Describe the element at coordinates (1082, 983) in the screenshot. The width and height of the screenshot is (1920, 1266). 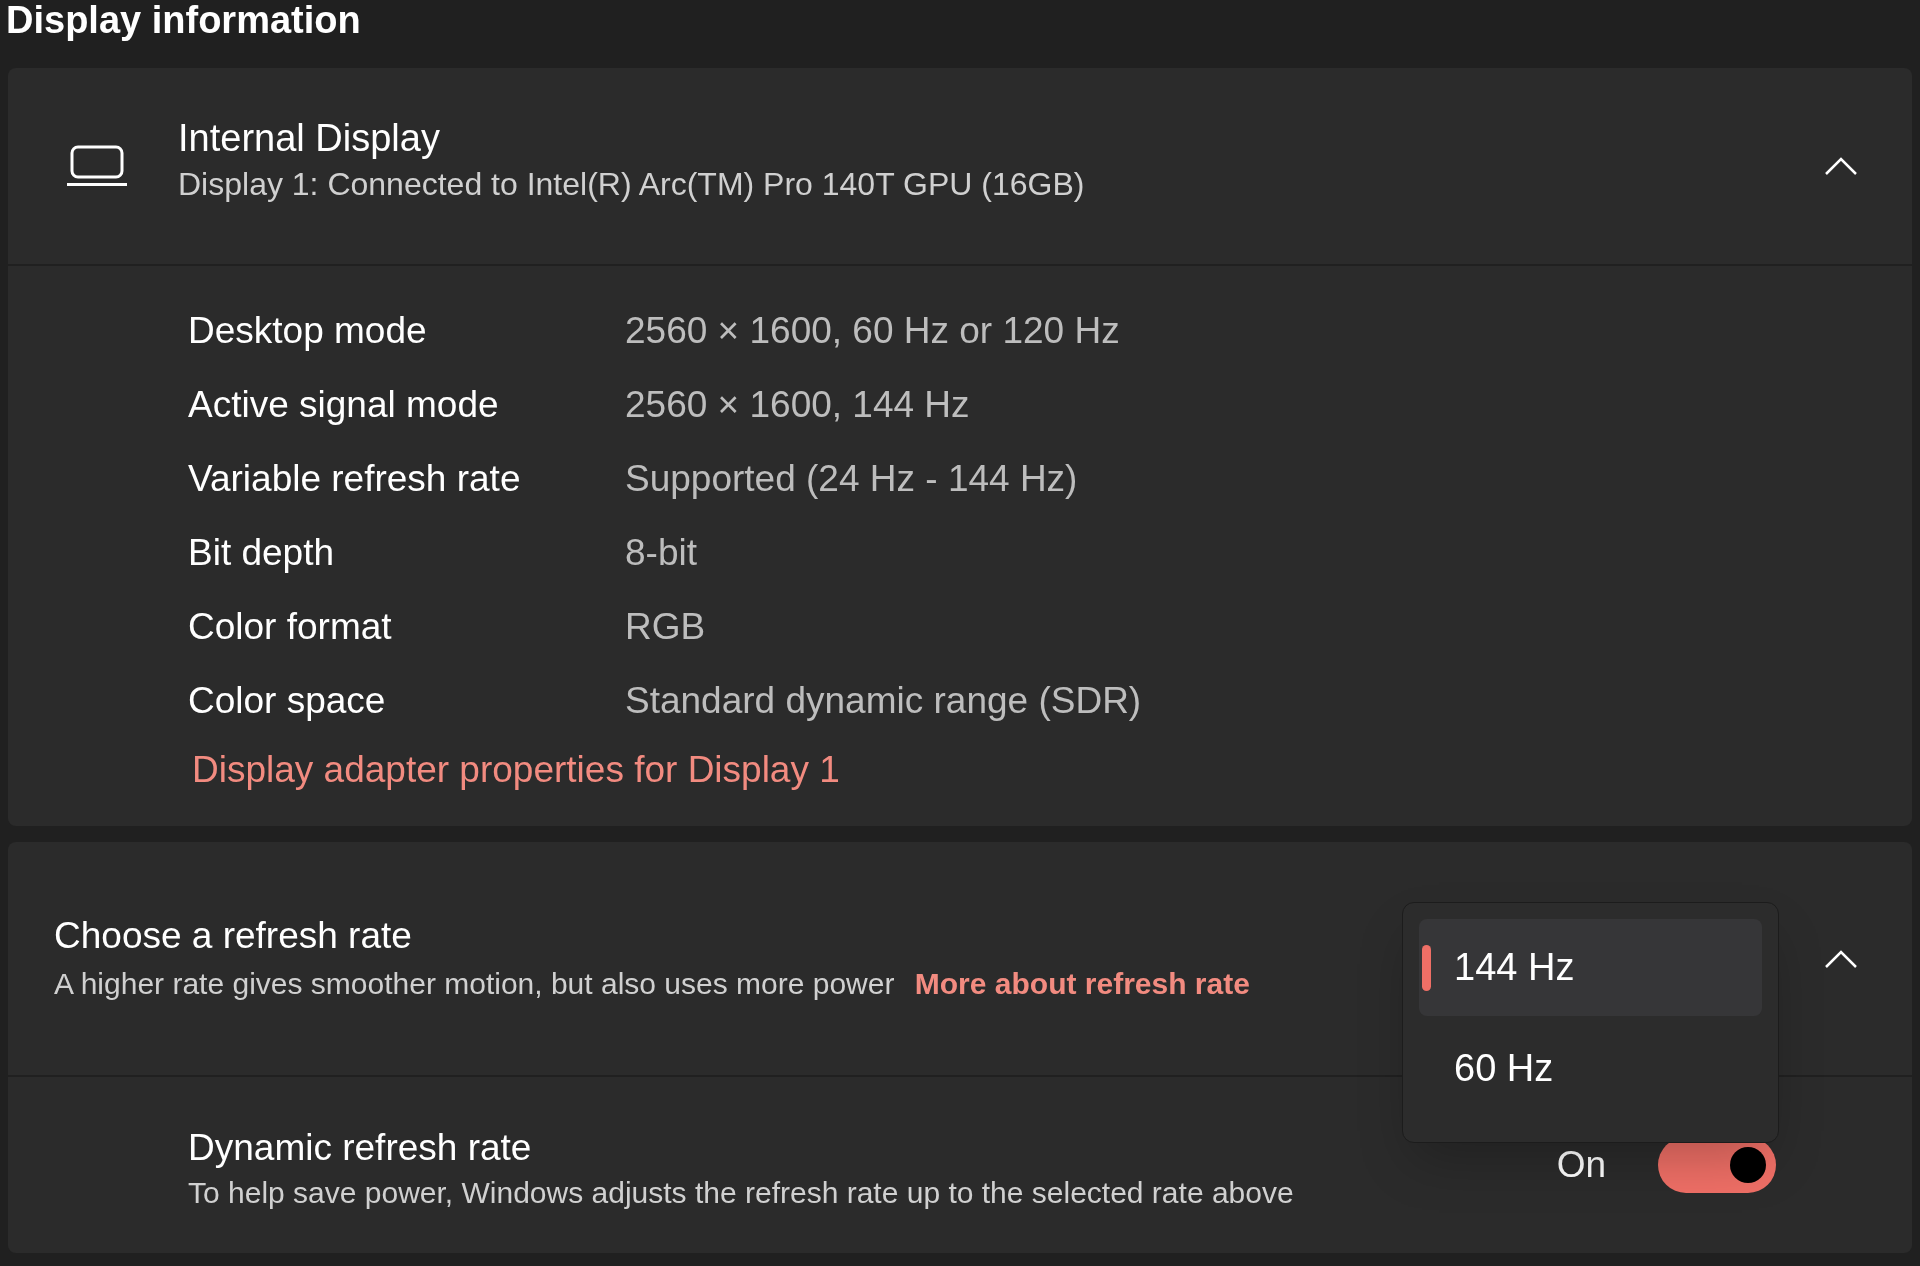
I see `more-about-link: More about refresh rate` at that location.